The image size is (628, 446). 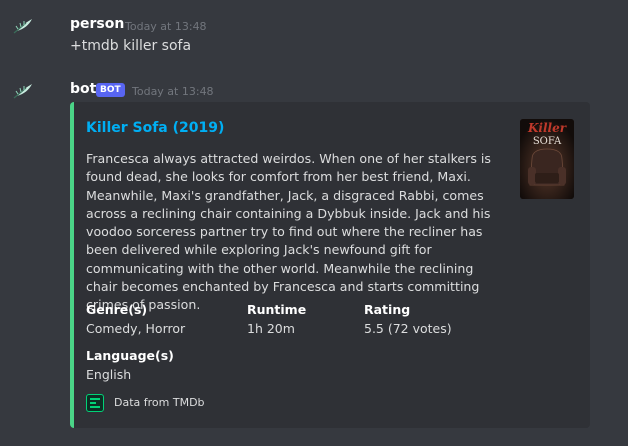 I want to click on field-value: 5.5 (72 votes), so click(x=408, y=328).